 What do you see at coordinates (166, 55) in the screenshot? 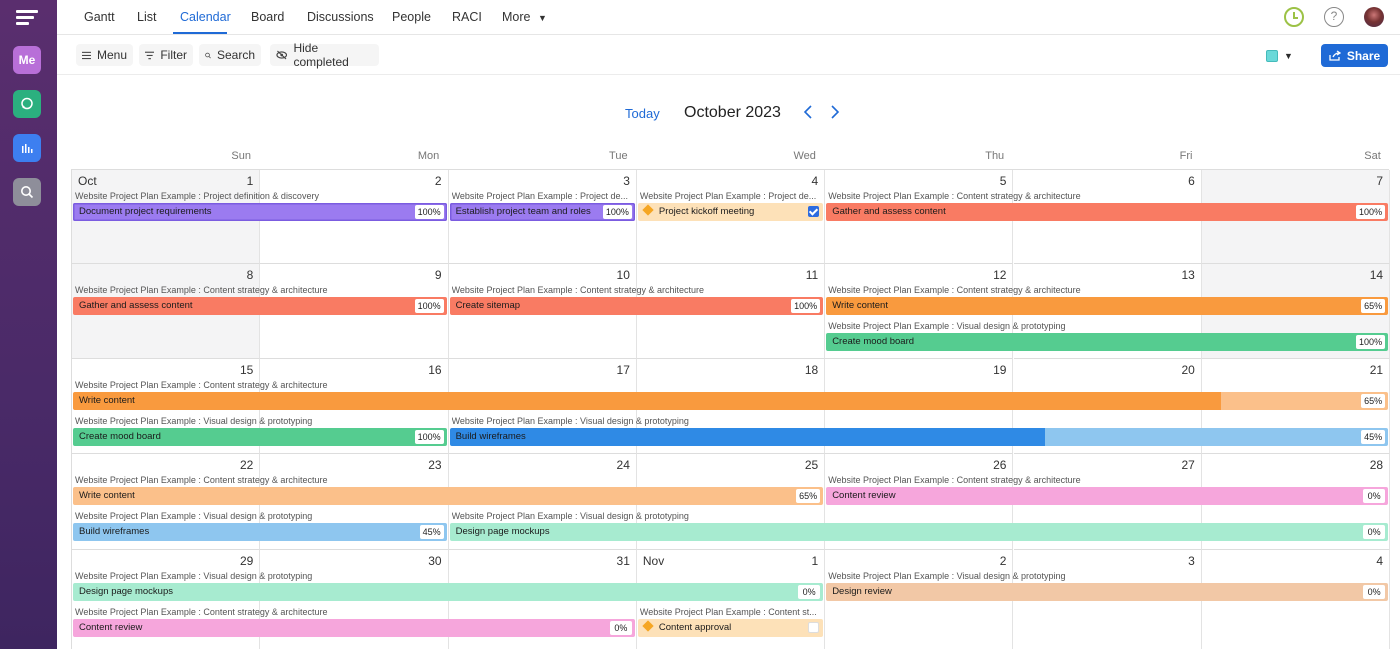
I see `filter-button: Filter` at bounding box center [166, 55].